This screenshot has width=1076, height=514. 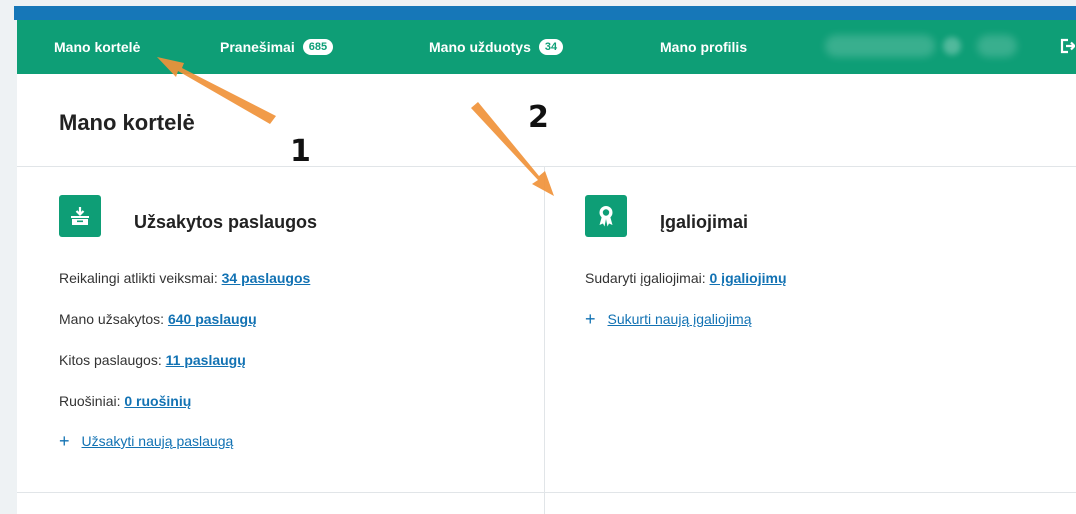 What do you see at coordinates (257, 47) in the screenshot?
I see `nav-item-label: Pranešimai` at bounding box center [257, 47].